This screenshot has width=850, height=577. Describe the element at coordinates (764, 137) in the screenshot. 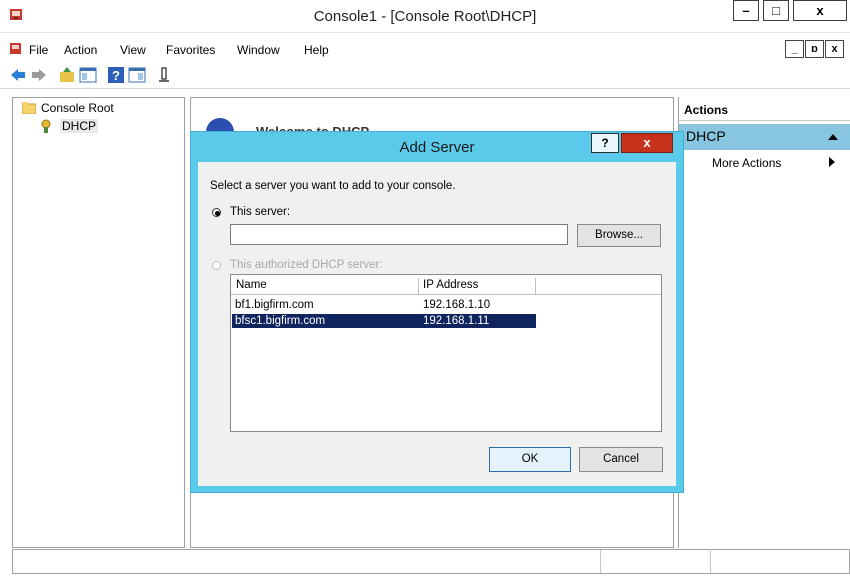

I see `actions-section-dhcp: DHCP` at that location.